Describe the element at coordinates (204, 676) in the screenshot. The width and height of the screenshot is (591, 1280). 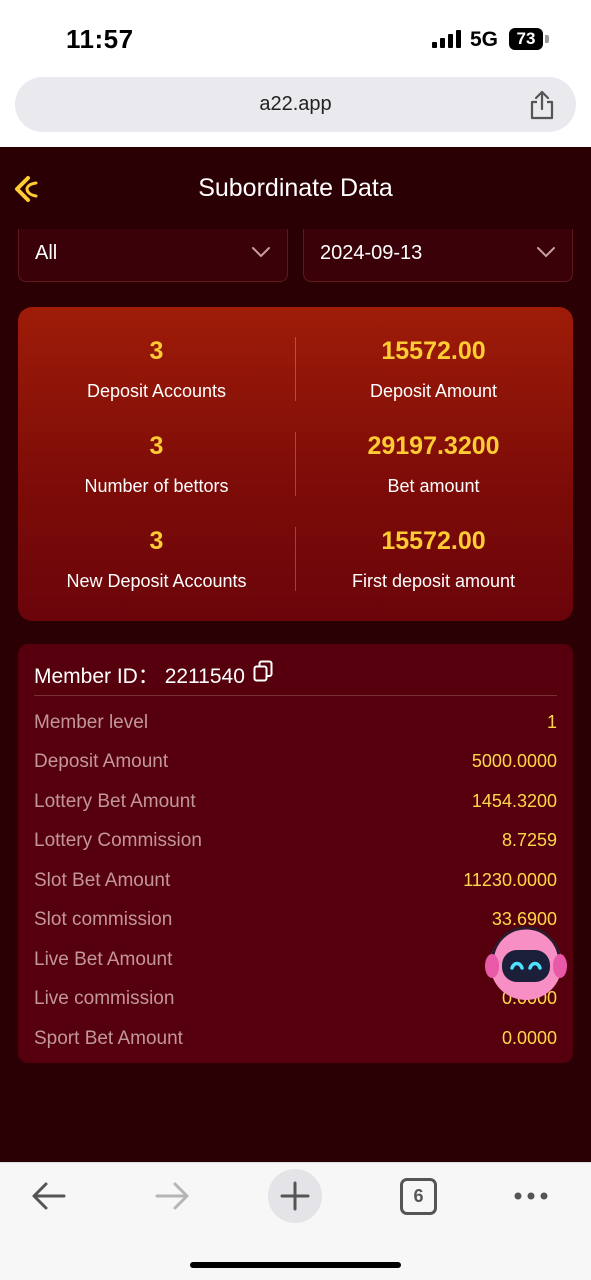
I see `member-id-value: 2211540` at that location.